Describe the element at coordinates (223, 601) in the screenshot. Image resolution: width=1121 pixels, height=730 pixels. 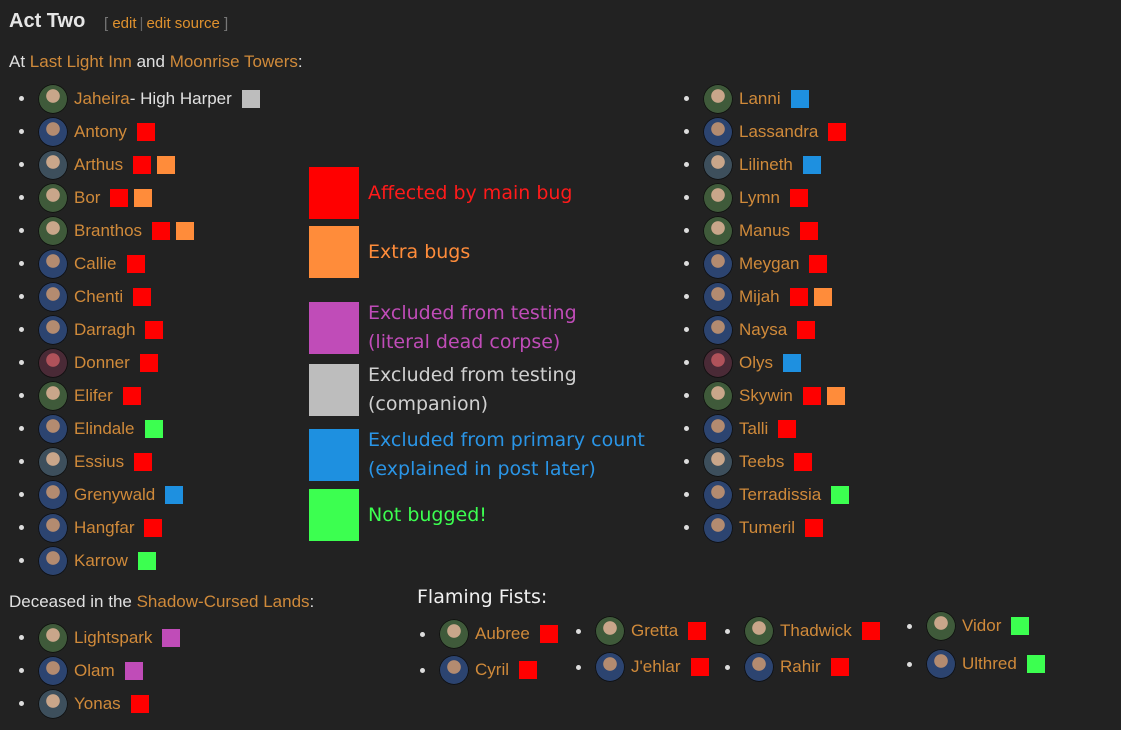
I see `location-link-shadow-cursed-lands: Shadow-Cursed Lands` at that location.